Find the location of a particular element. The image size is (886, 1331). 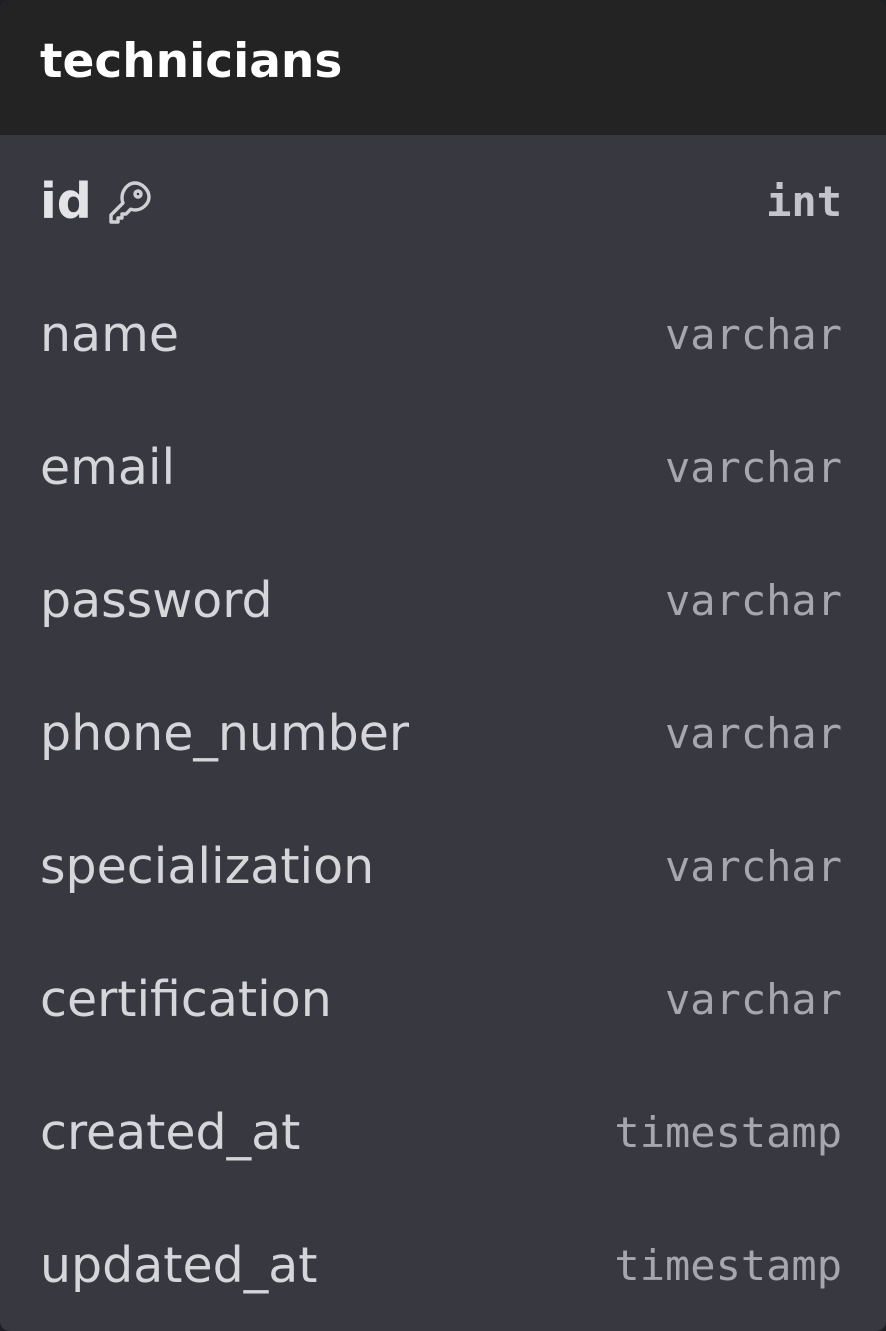

column-name: phone_number is located at coordinates (225, 733).